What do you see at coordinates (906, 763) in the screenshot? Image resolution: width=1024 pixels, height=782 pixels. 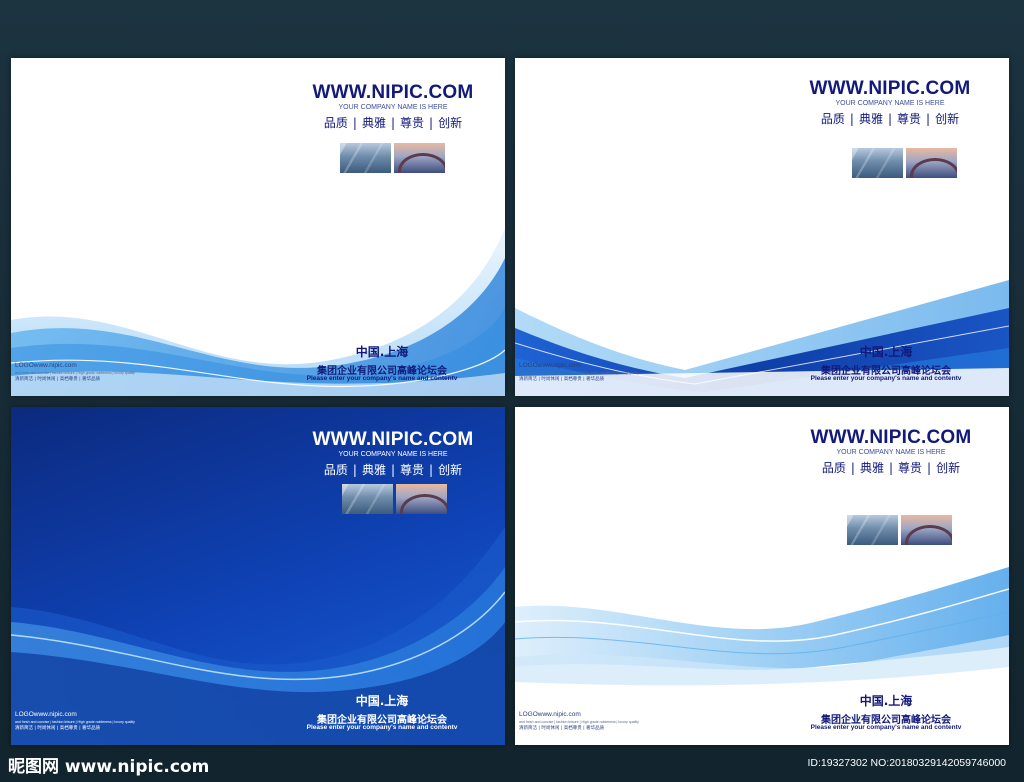 I see `image-id-line: ID:19327302 NO:20180329142059746000` at bounding box center [906, 763].